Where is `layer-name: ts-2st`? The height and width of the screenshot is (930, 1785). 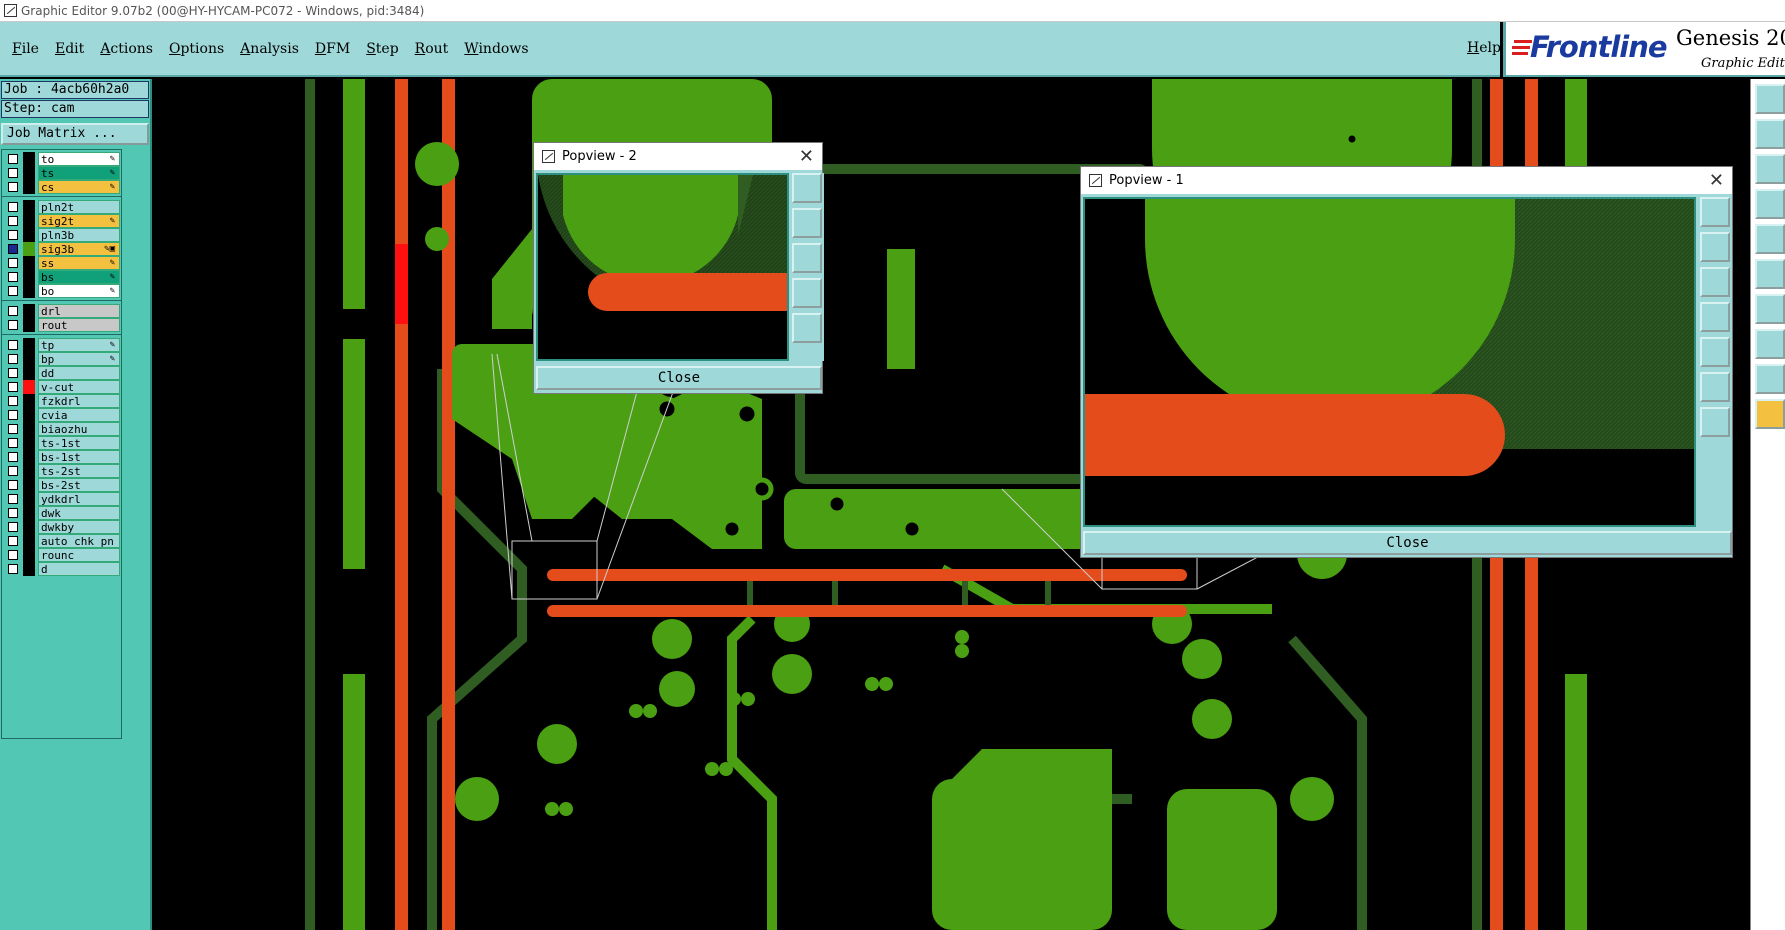
layer-name: ts-2st is located at coordinates (79, 471).